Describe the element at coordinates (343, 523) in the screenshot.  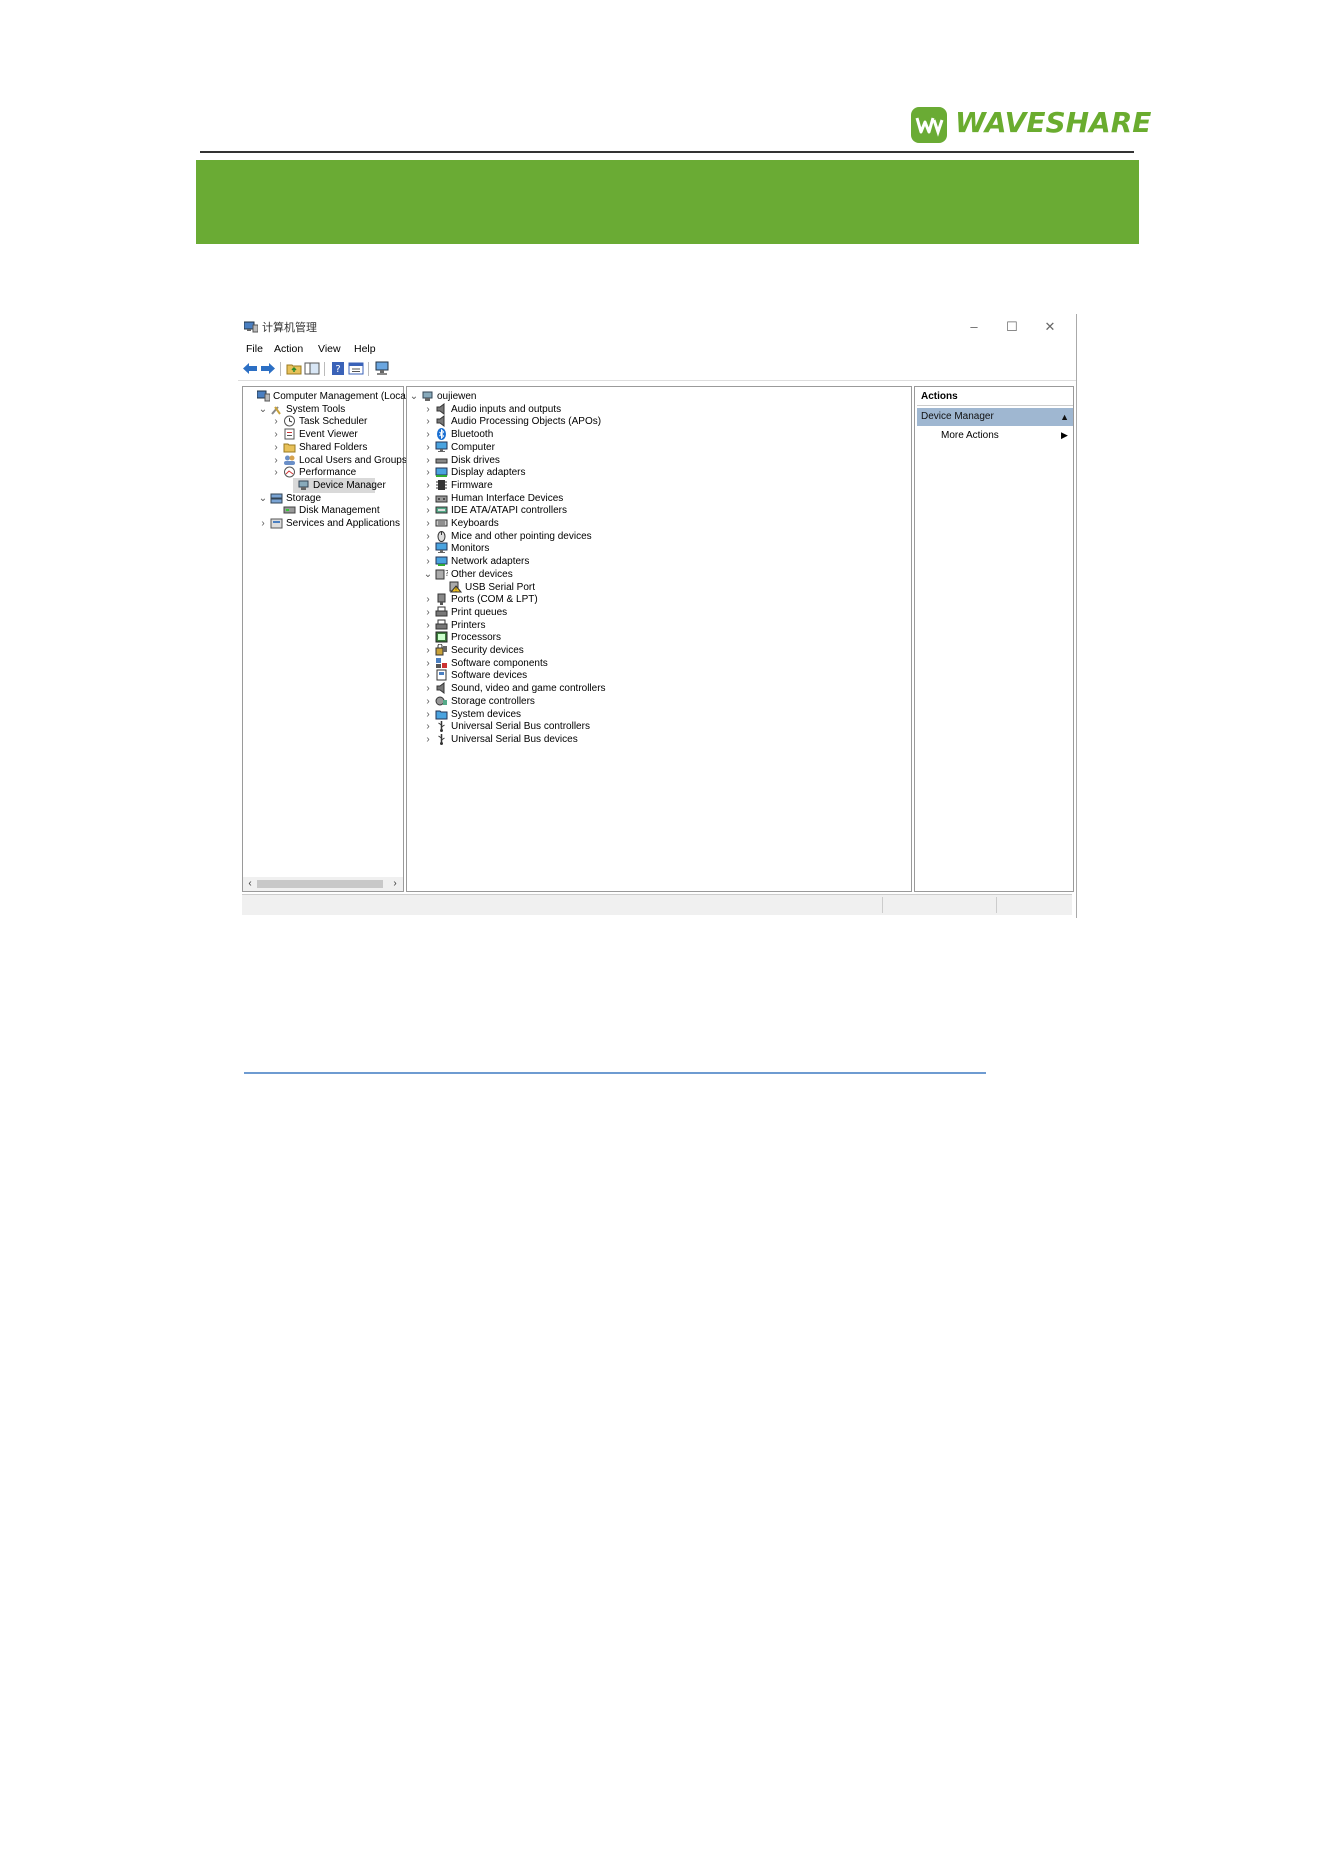
I see `nav-tree-label: Services and Applications` at that location.